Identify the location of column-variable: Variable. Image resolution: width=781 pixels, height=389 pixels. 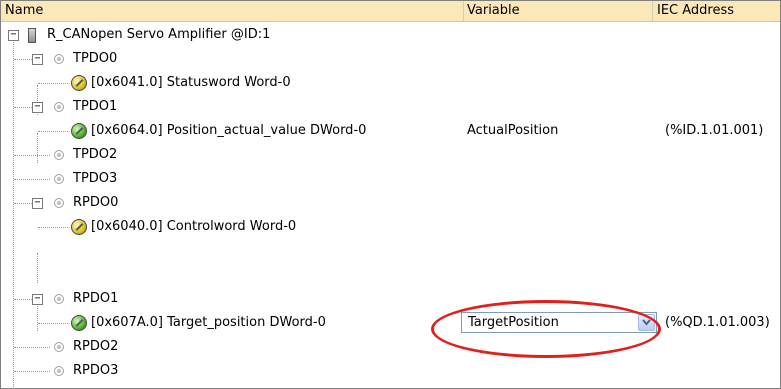
(493, 10).